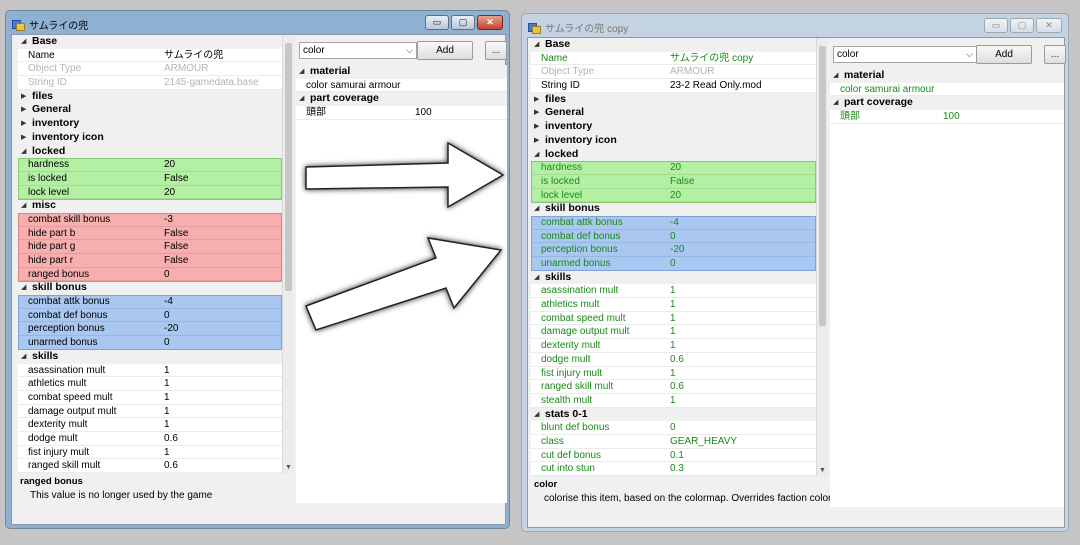 The image size is (1080, 545). What do you see at coordinates (711, 59) in the screenshot?
I see `property-value: サムライの兜 copy` at bounding box center [711, 59].